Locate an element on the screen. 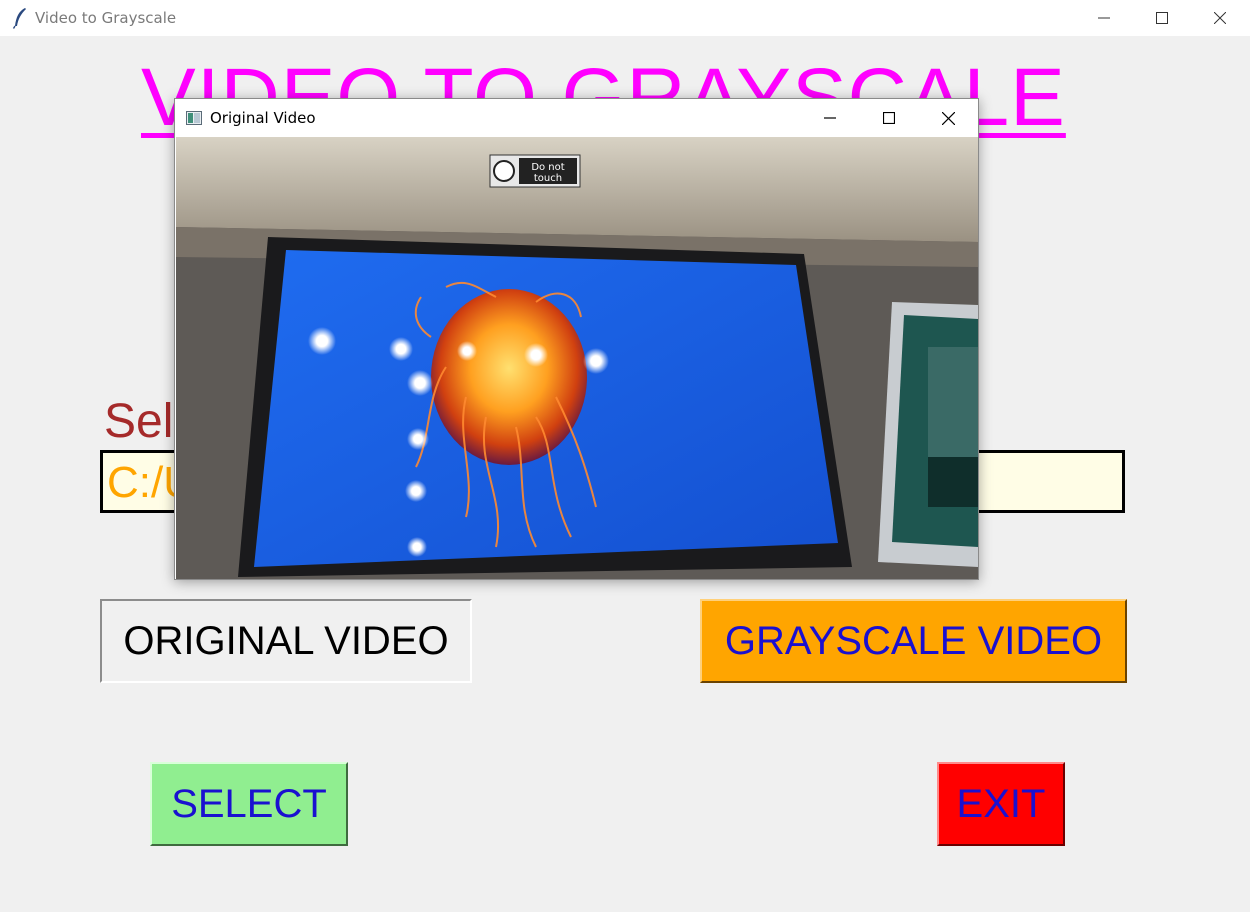 Image resolution: width=1250 pixels, height=912 pixels. grayscale-video-button: GRAYSCALE VIDEO is located at coordinates (913, 641).